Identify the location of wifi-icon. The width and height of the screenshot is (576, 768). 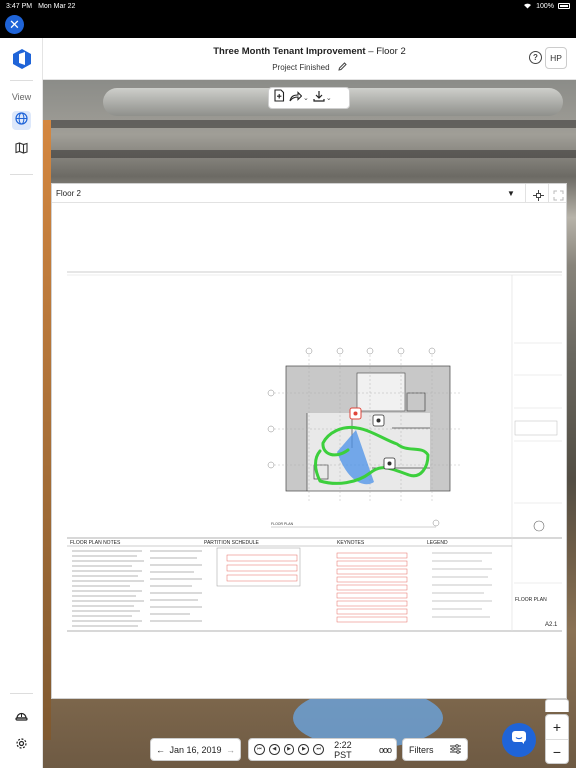
(527, 6).